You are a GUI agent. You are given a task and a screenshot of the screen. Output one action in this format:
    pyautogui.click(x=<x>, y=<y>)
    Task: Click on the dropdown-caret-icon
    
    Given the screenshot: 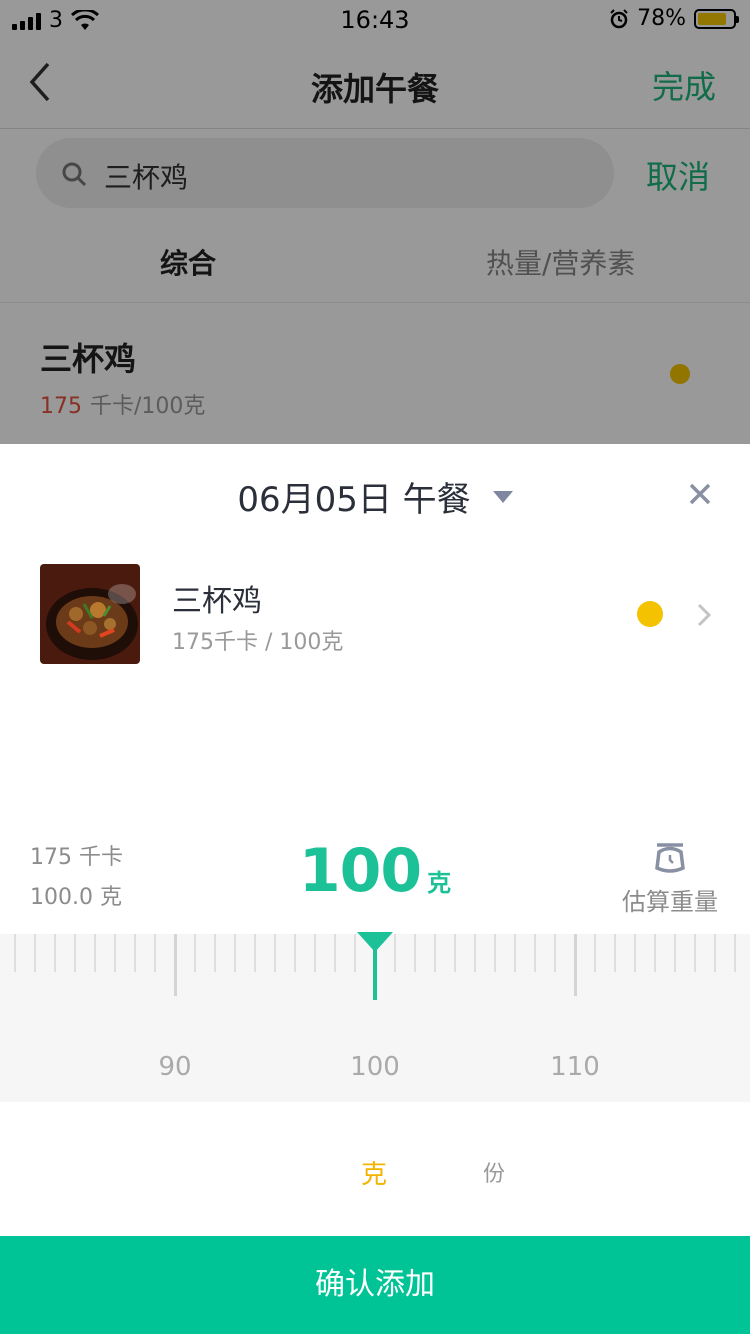 What is the action you would take?
    pyautogui.click(x=502, y=496)
    